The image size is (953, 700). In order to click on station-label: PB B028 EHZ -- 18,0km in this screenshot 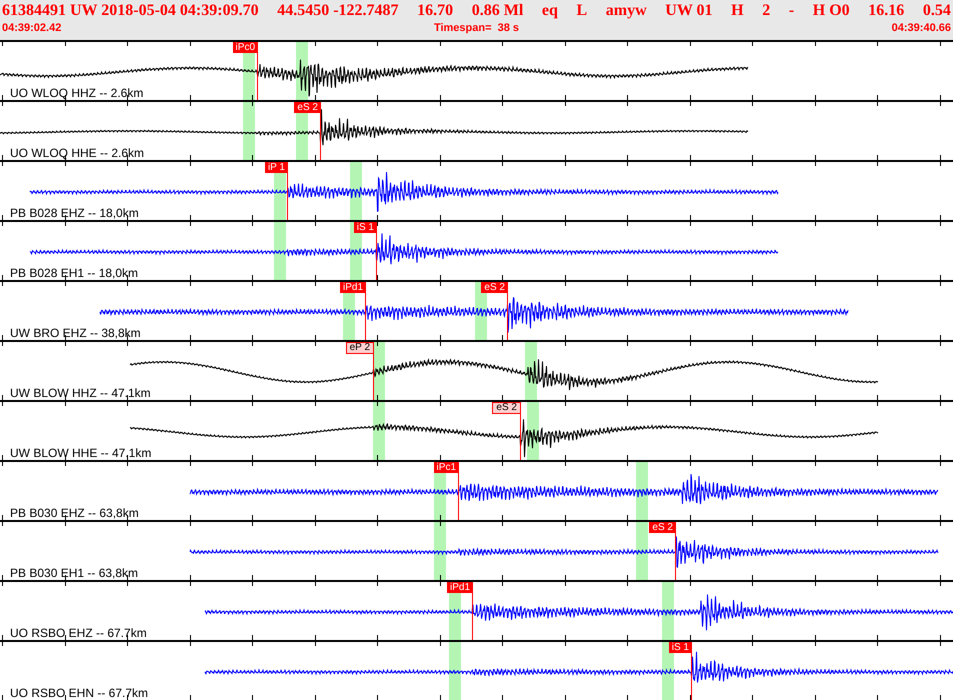, I will do `click(74, 213)`.